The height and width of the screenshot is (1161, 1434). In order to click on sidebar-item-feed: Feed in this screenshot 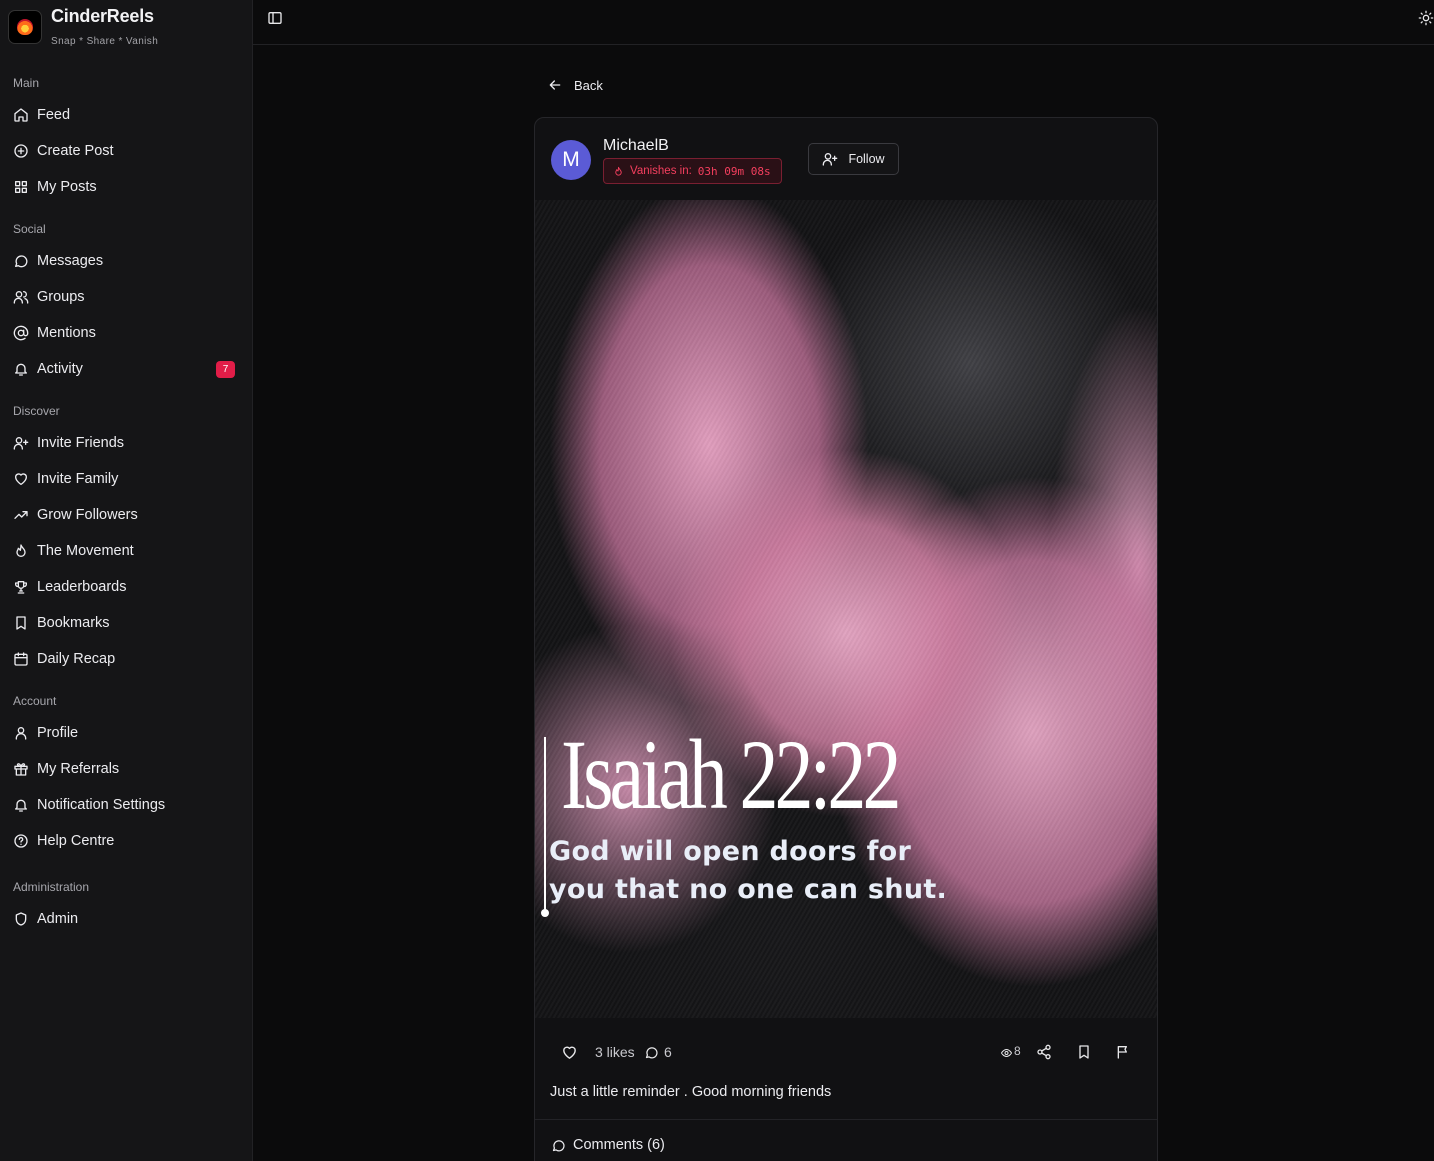, I will do `click(126, 115)`.